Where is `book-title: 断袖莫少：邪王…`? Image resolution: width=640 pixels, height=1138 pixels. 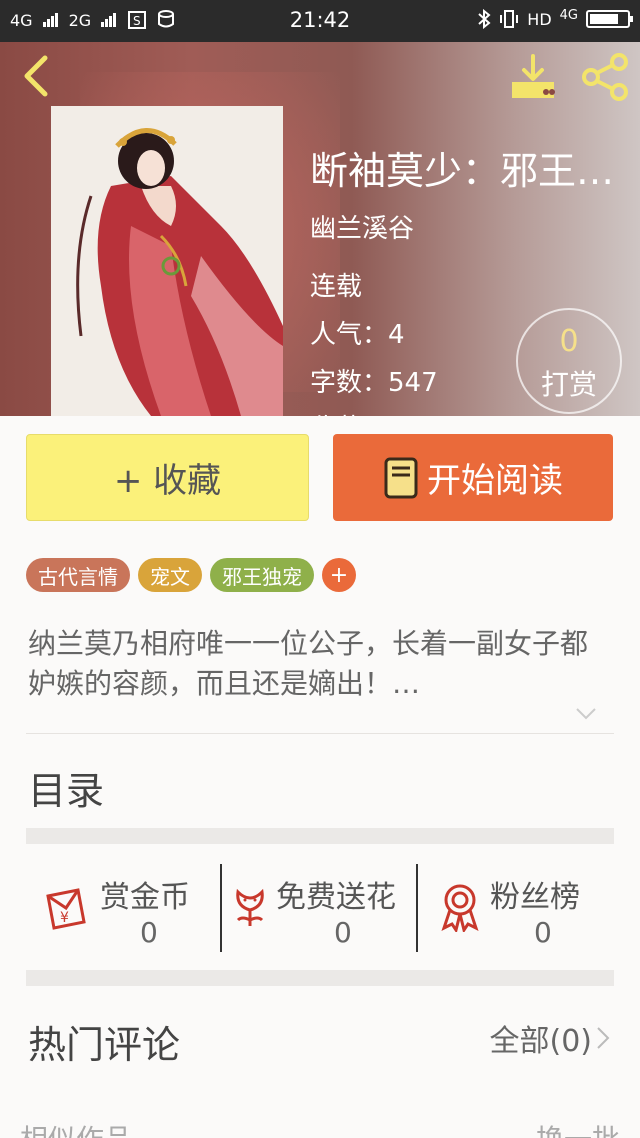
book-title: 断袖莫少：邪王… is located at coordinates (462, 171).